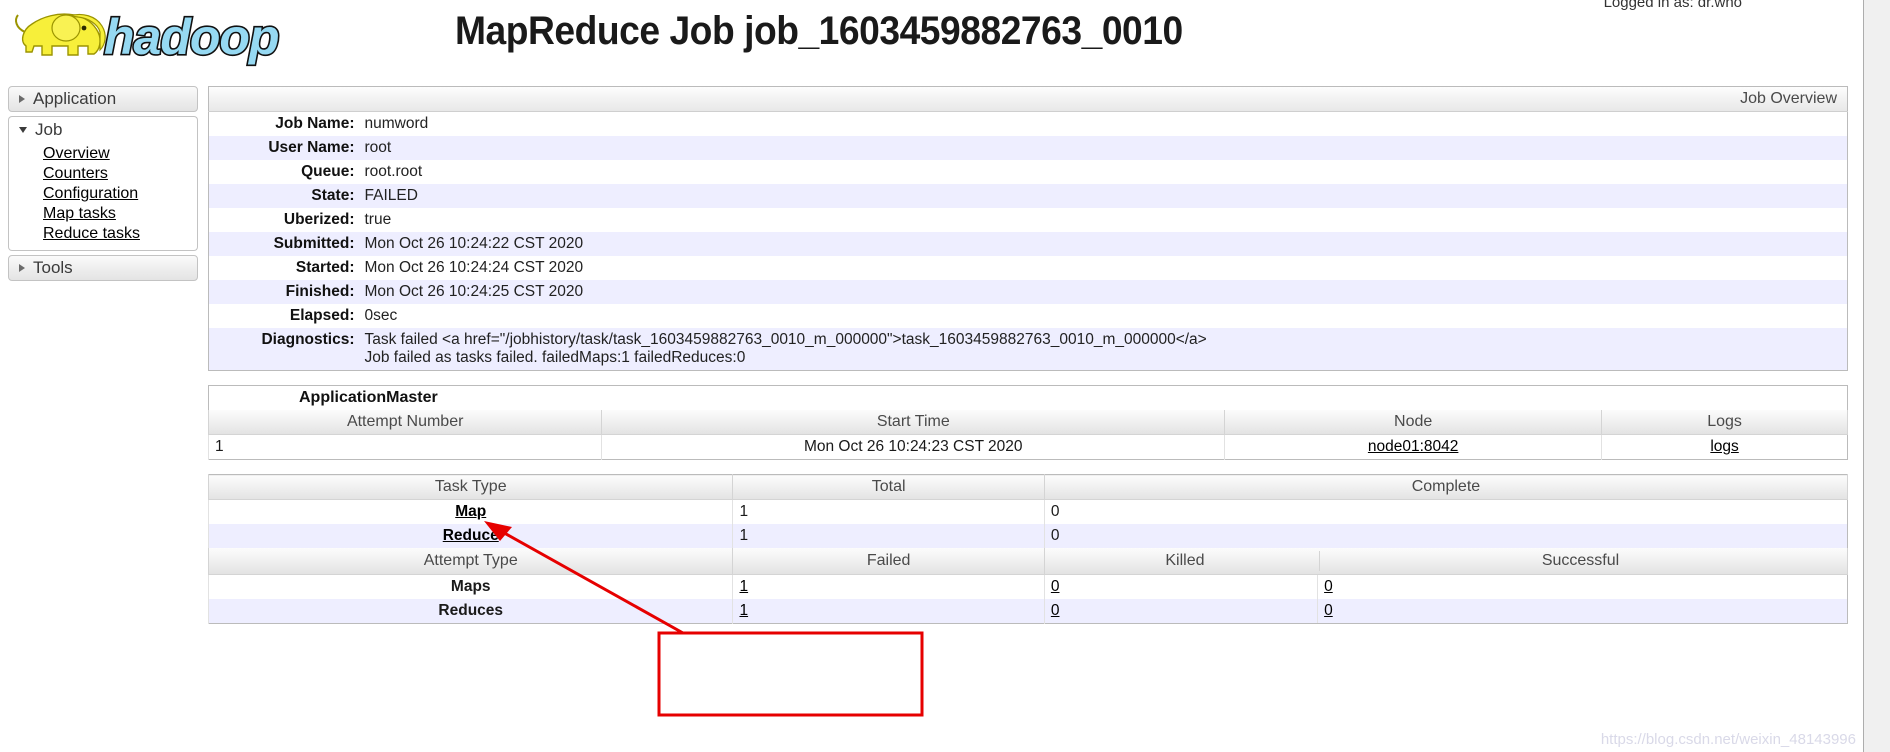 This screenshot has width=1890, height=752. What do you see at coordinates (378, 219) in the screenshot?
I see `uberized-value: true` at bounding box center [378, 219].